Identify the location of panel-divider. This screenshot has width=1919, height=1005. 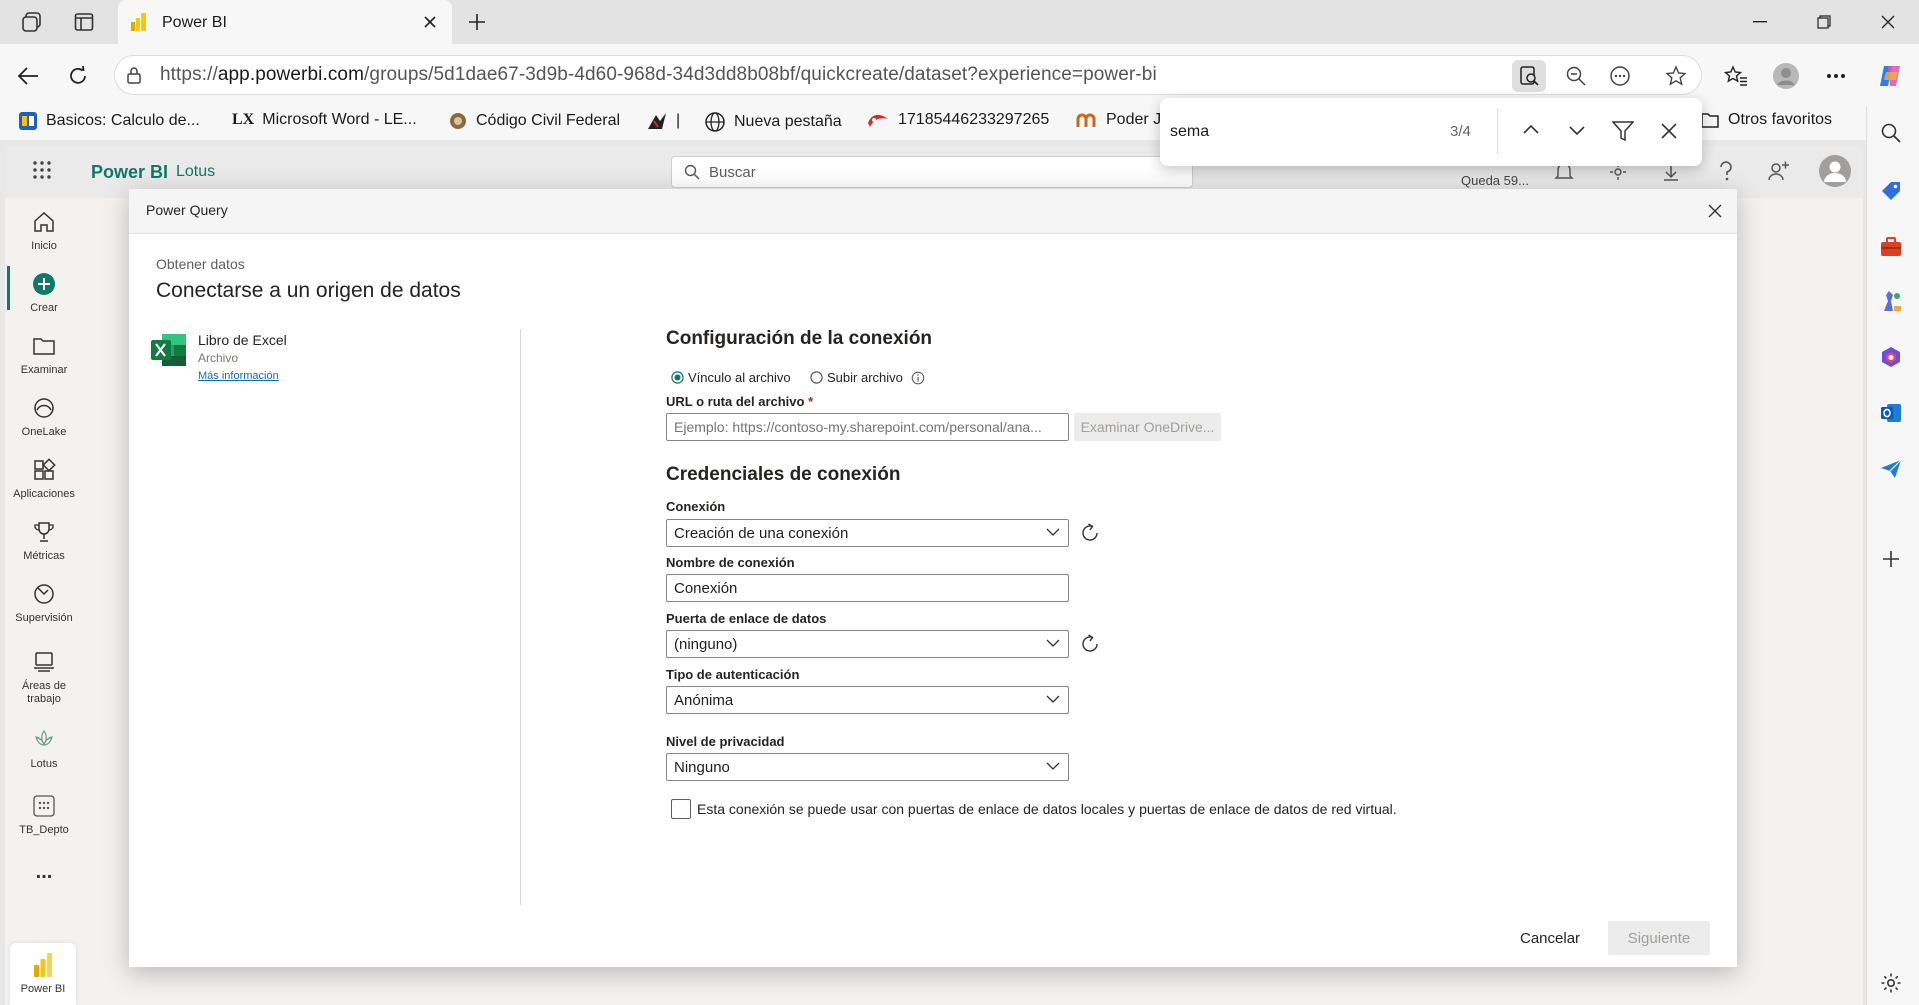
(520, 617).